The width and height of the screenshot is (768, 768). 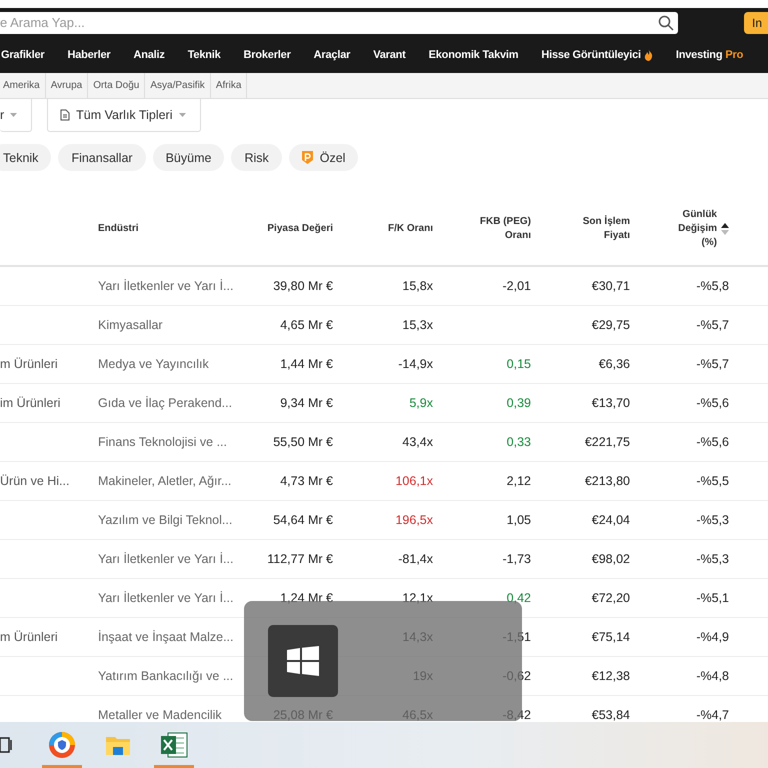 What do you see at coordinates (501, 229) in the screenshot?
I see `column-header: FKB (PEG) Oranı` at bounding box center [501, 229].